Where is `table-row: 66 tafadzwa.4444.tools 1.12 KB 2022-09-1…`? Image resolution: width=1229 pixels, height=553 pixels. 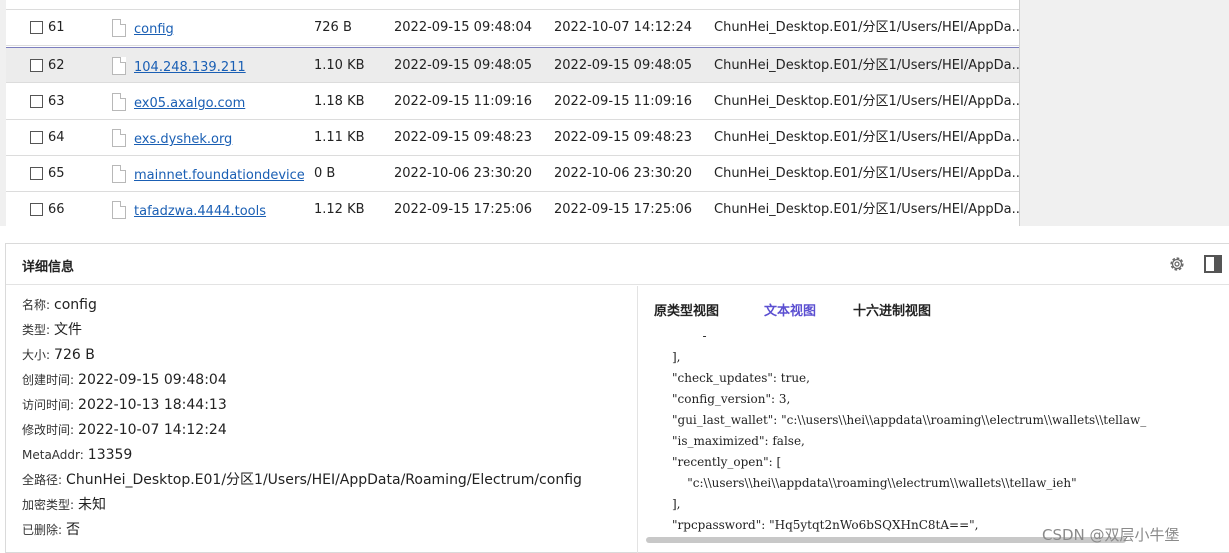 table-row: 66 tafadzwa.4444.tools 1.12 KB 2022-09-1… is located at coordinates (512, 209).